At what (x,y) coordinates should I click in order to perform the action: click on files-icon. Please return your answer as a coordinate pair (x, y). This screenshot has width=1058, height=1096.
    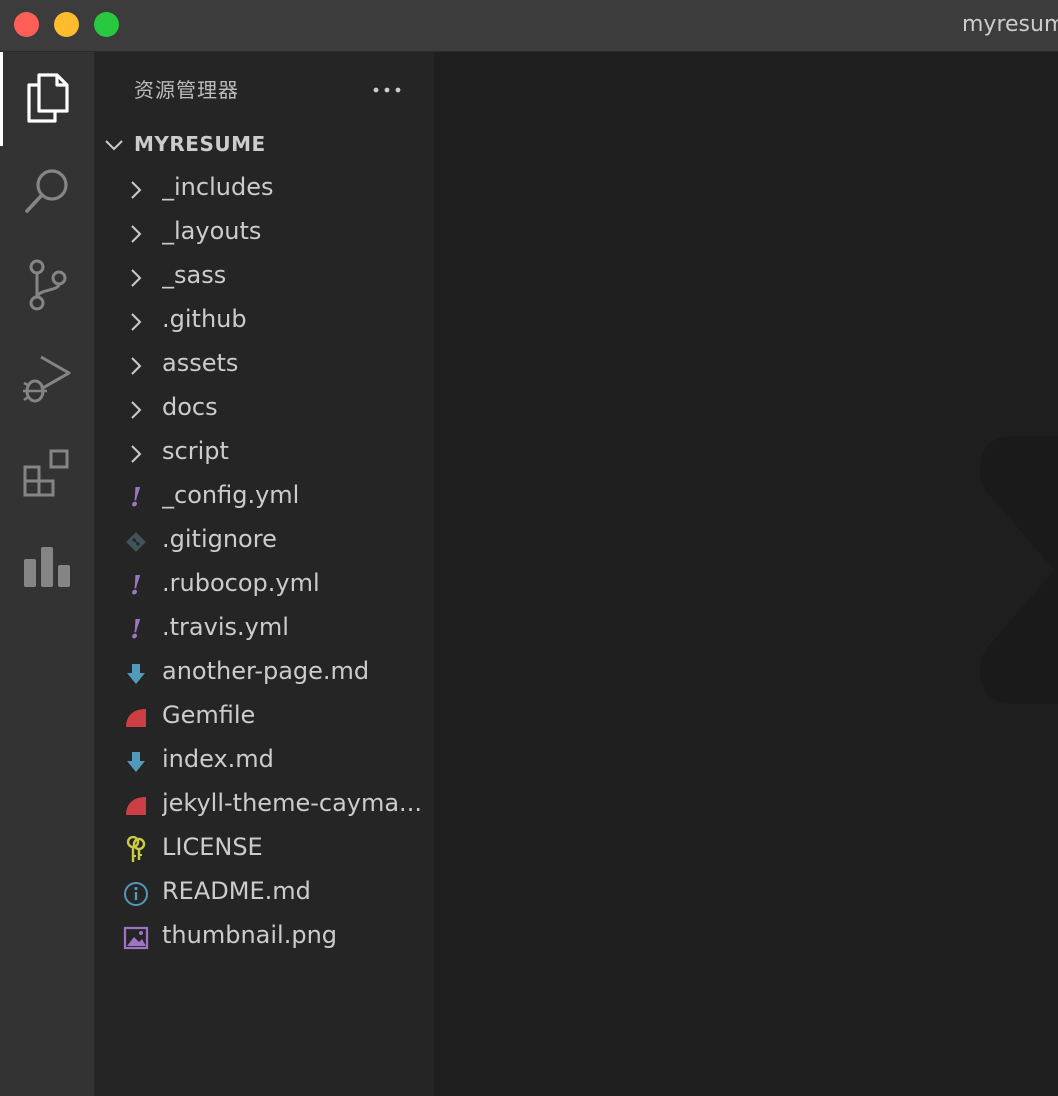
    Looking at the image, I should click on (47, 99).